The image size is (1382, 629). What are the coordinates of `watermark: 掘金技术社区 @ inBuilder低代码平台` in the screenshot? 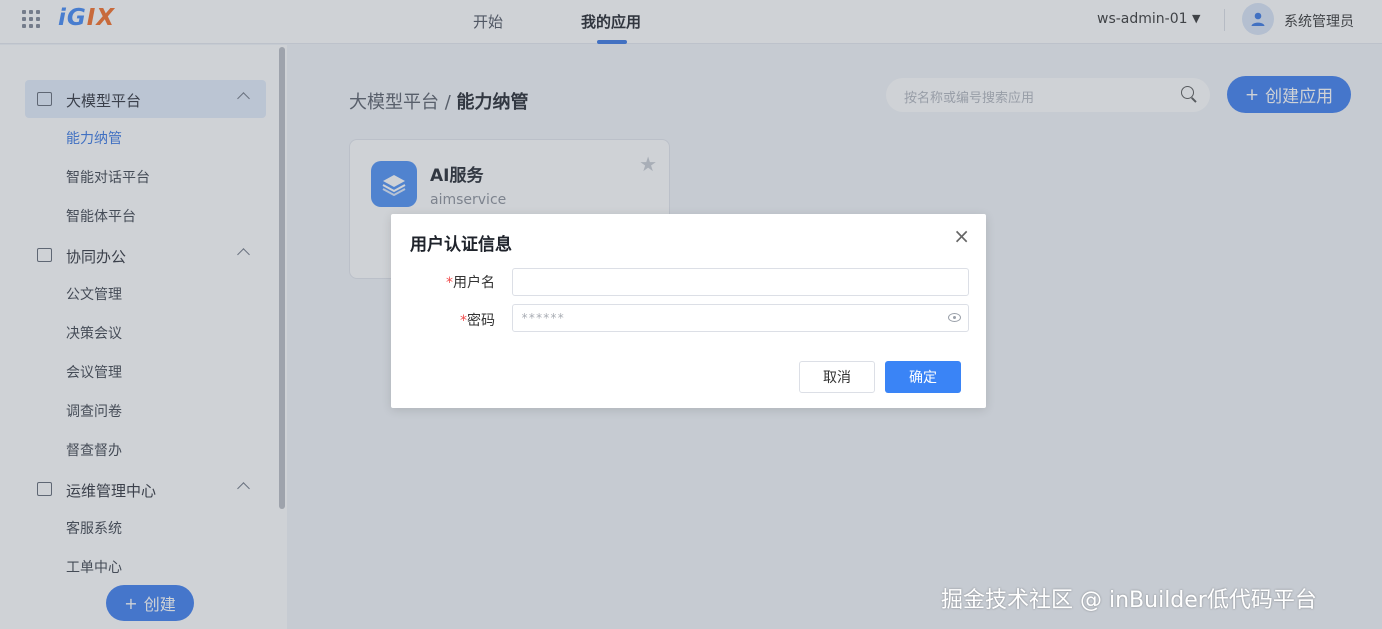 It's located at (1129, 600).